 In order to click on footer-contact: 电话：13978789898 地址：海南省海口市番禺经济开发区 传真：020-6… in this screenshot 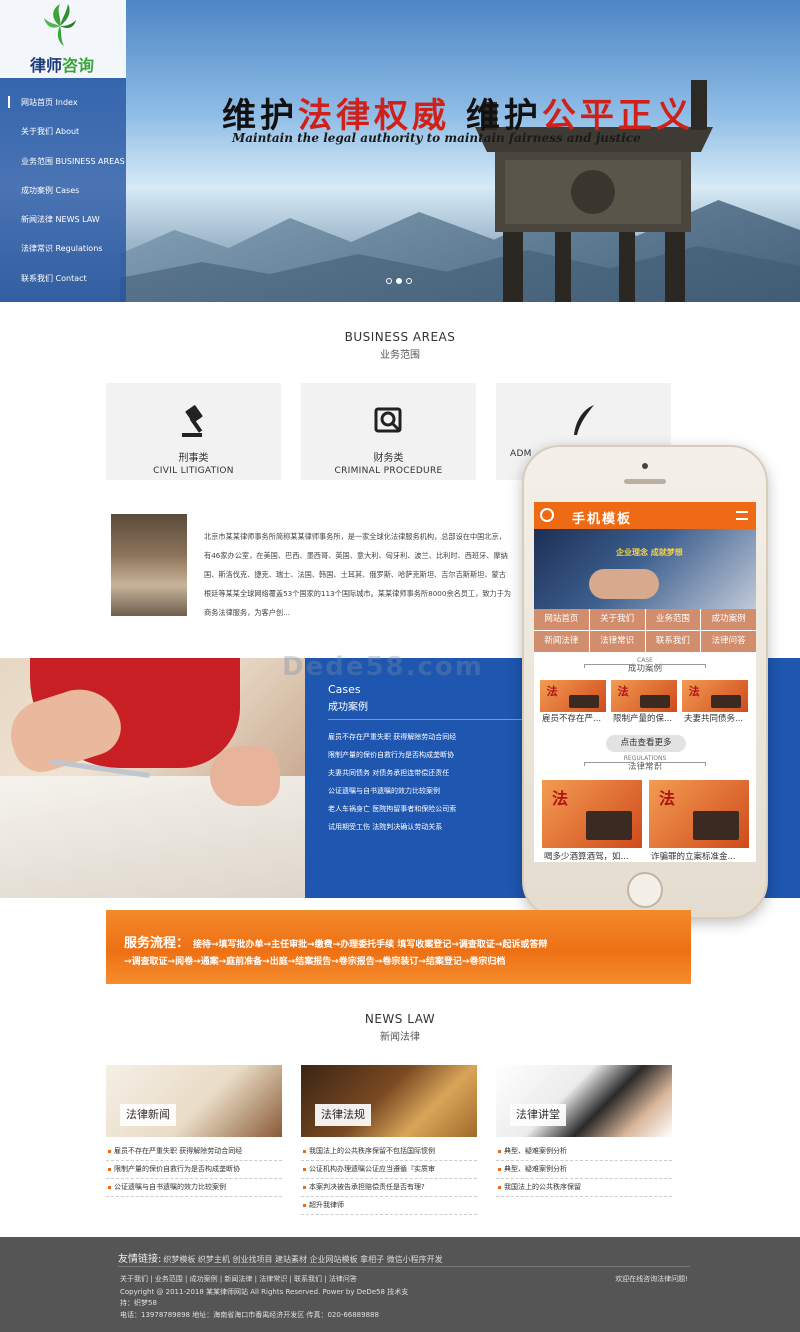, I will do `click(249, 1315)`.